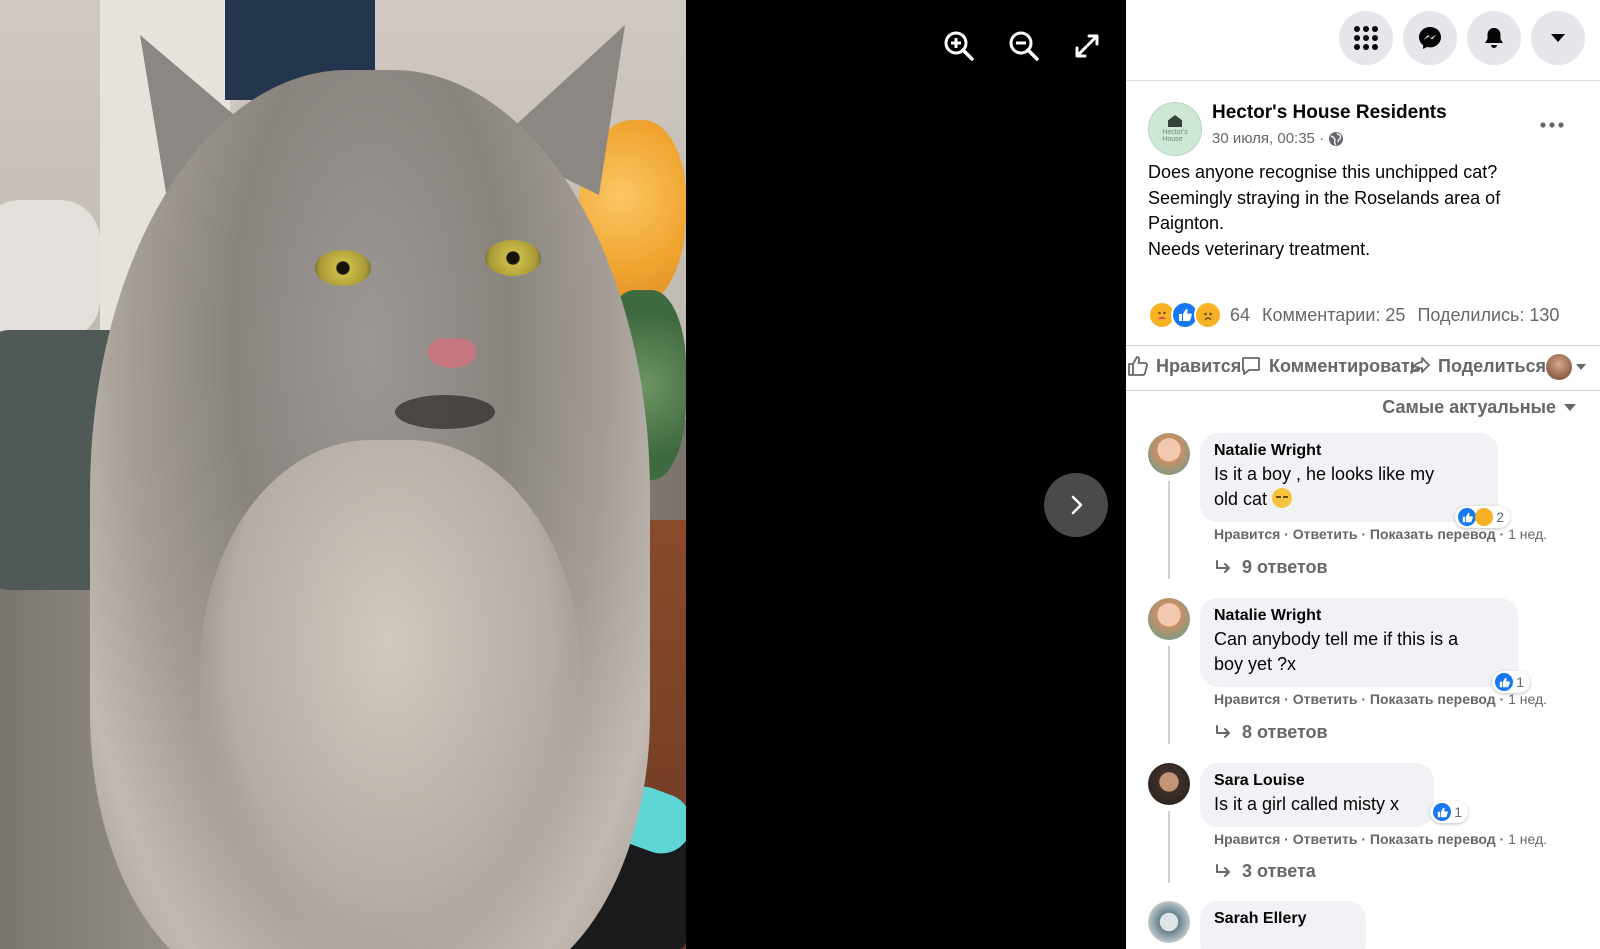  I want to click on cat-chest, so click(390, 694).